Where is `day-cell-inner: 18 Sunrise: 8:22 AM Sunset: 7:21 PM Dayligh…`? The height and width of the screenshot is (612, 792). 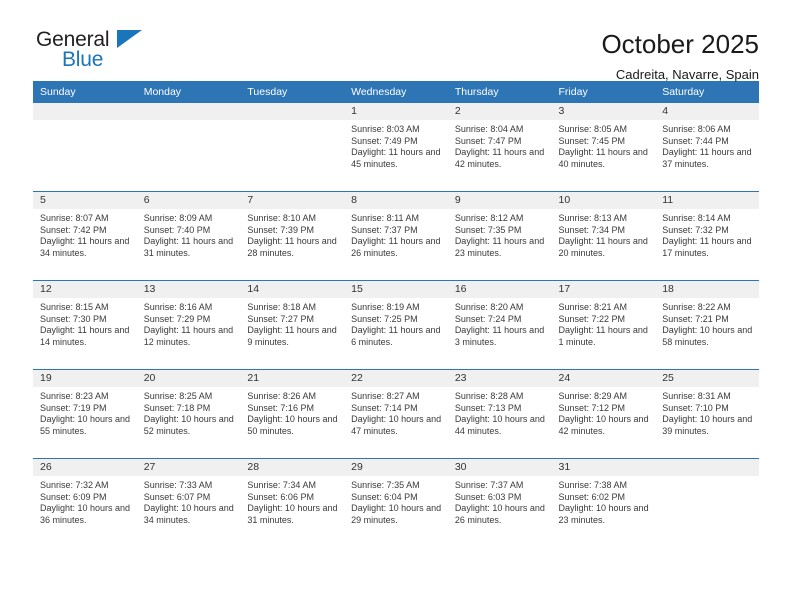 day-cell-inner: 18 Sunrise: 8:22 AM Sunset: 7:21 PM Dayligh… is located at coordinates (707, 325).